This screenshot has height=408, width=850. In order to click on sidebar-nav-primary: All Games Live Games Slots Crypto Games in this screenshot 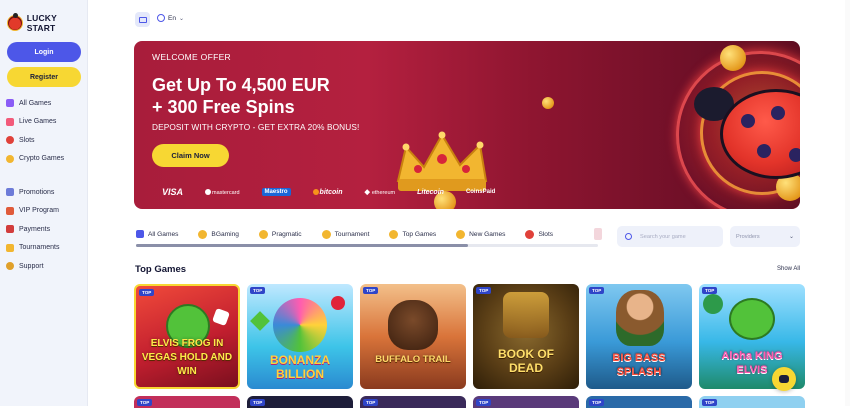, I will do `click(46, 131)`.